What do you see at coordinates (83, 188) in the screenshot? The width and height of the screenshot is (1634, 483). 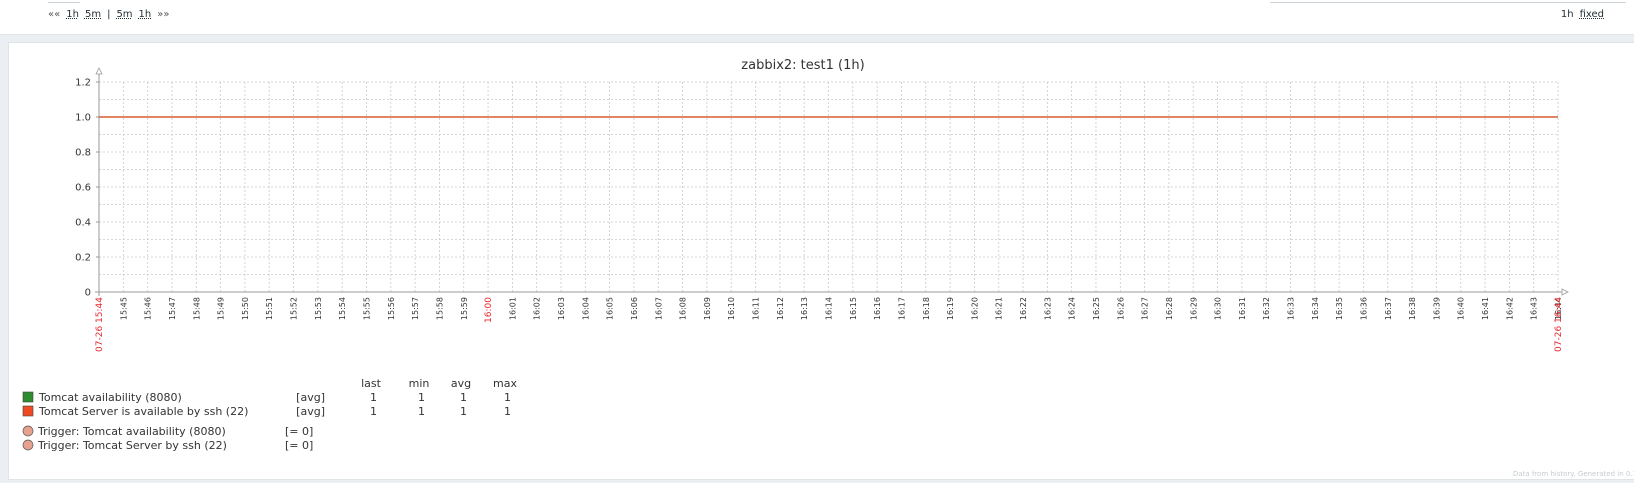 I see `y-tick-label: 0.6` at bounding box center [83, 188].